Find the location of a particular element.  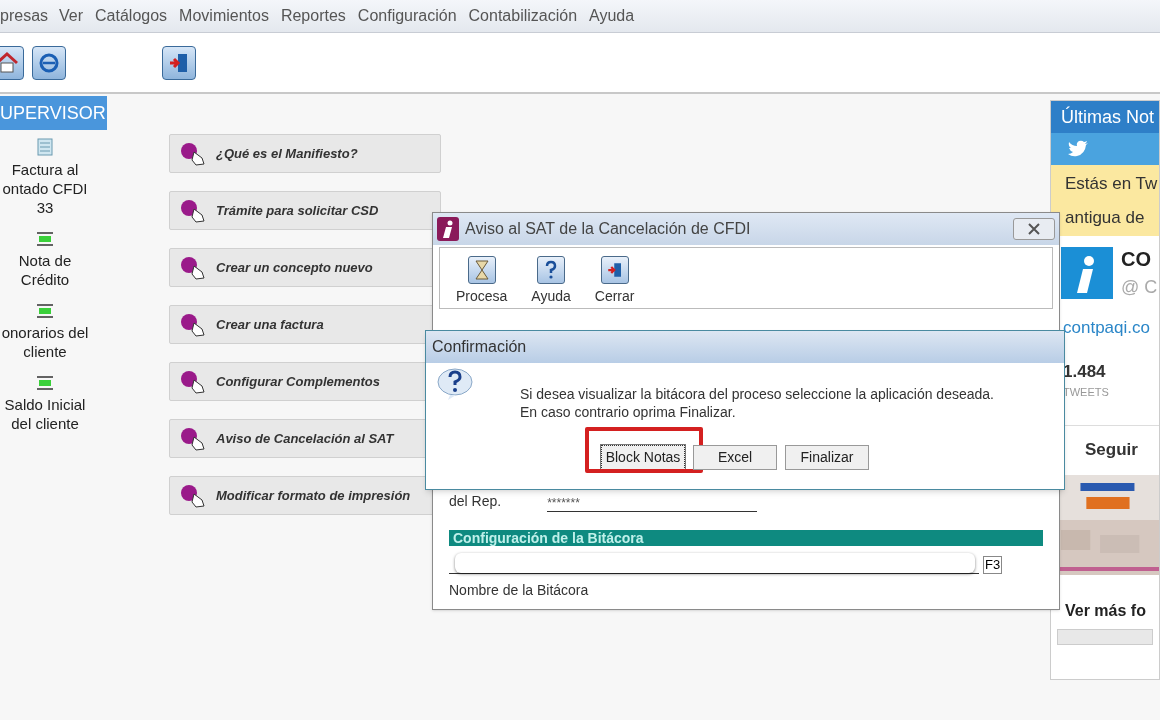

sidebar-header: UPERVISOR is located at coordinates (53, 113).